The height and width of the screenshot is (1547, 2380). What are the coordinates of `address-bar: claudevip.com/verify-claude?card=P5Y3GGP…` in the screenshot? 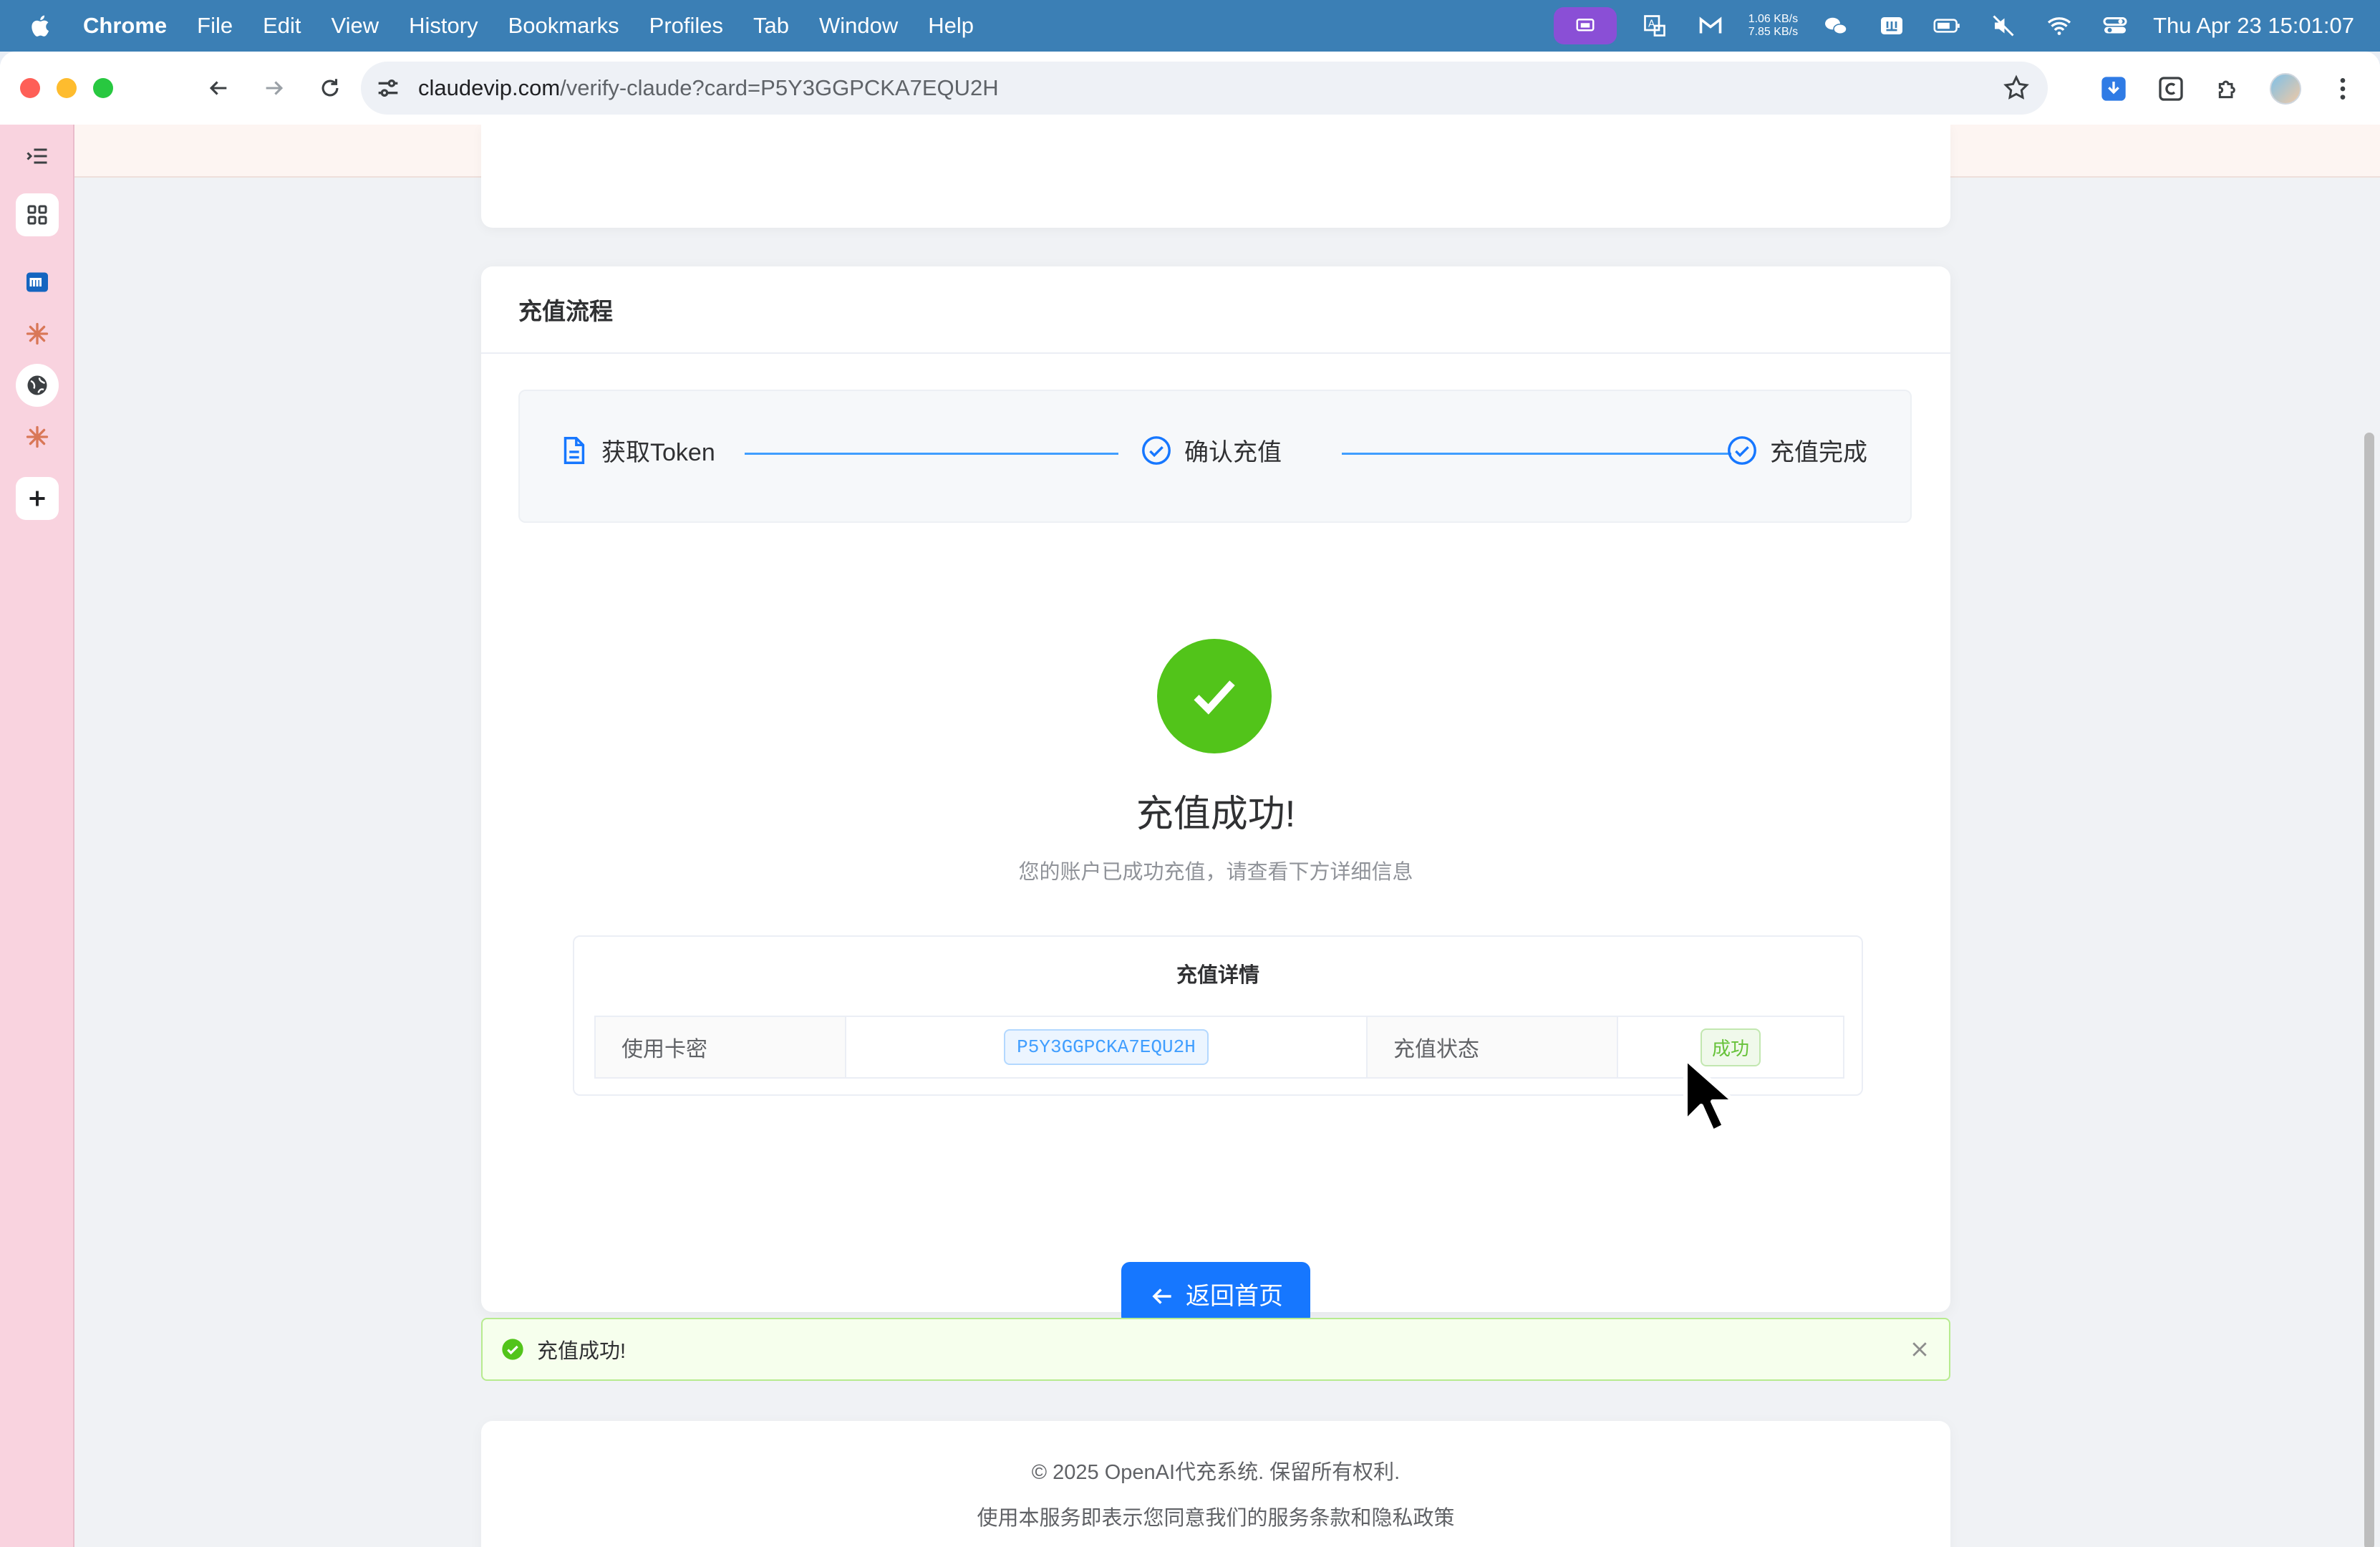 It's located at (1204, 88).